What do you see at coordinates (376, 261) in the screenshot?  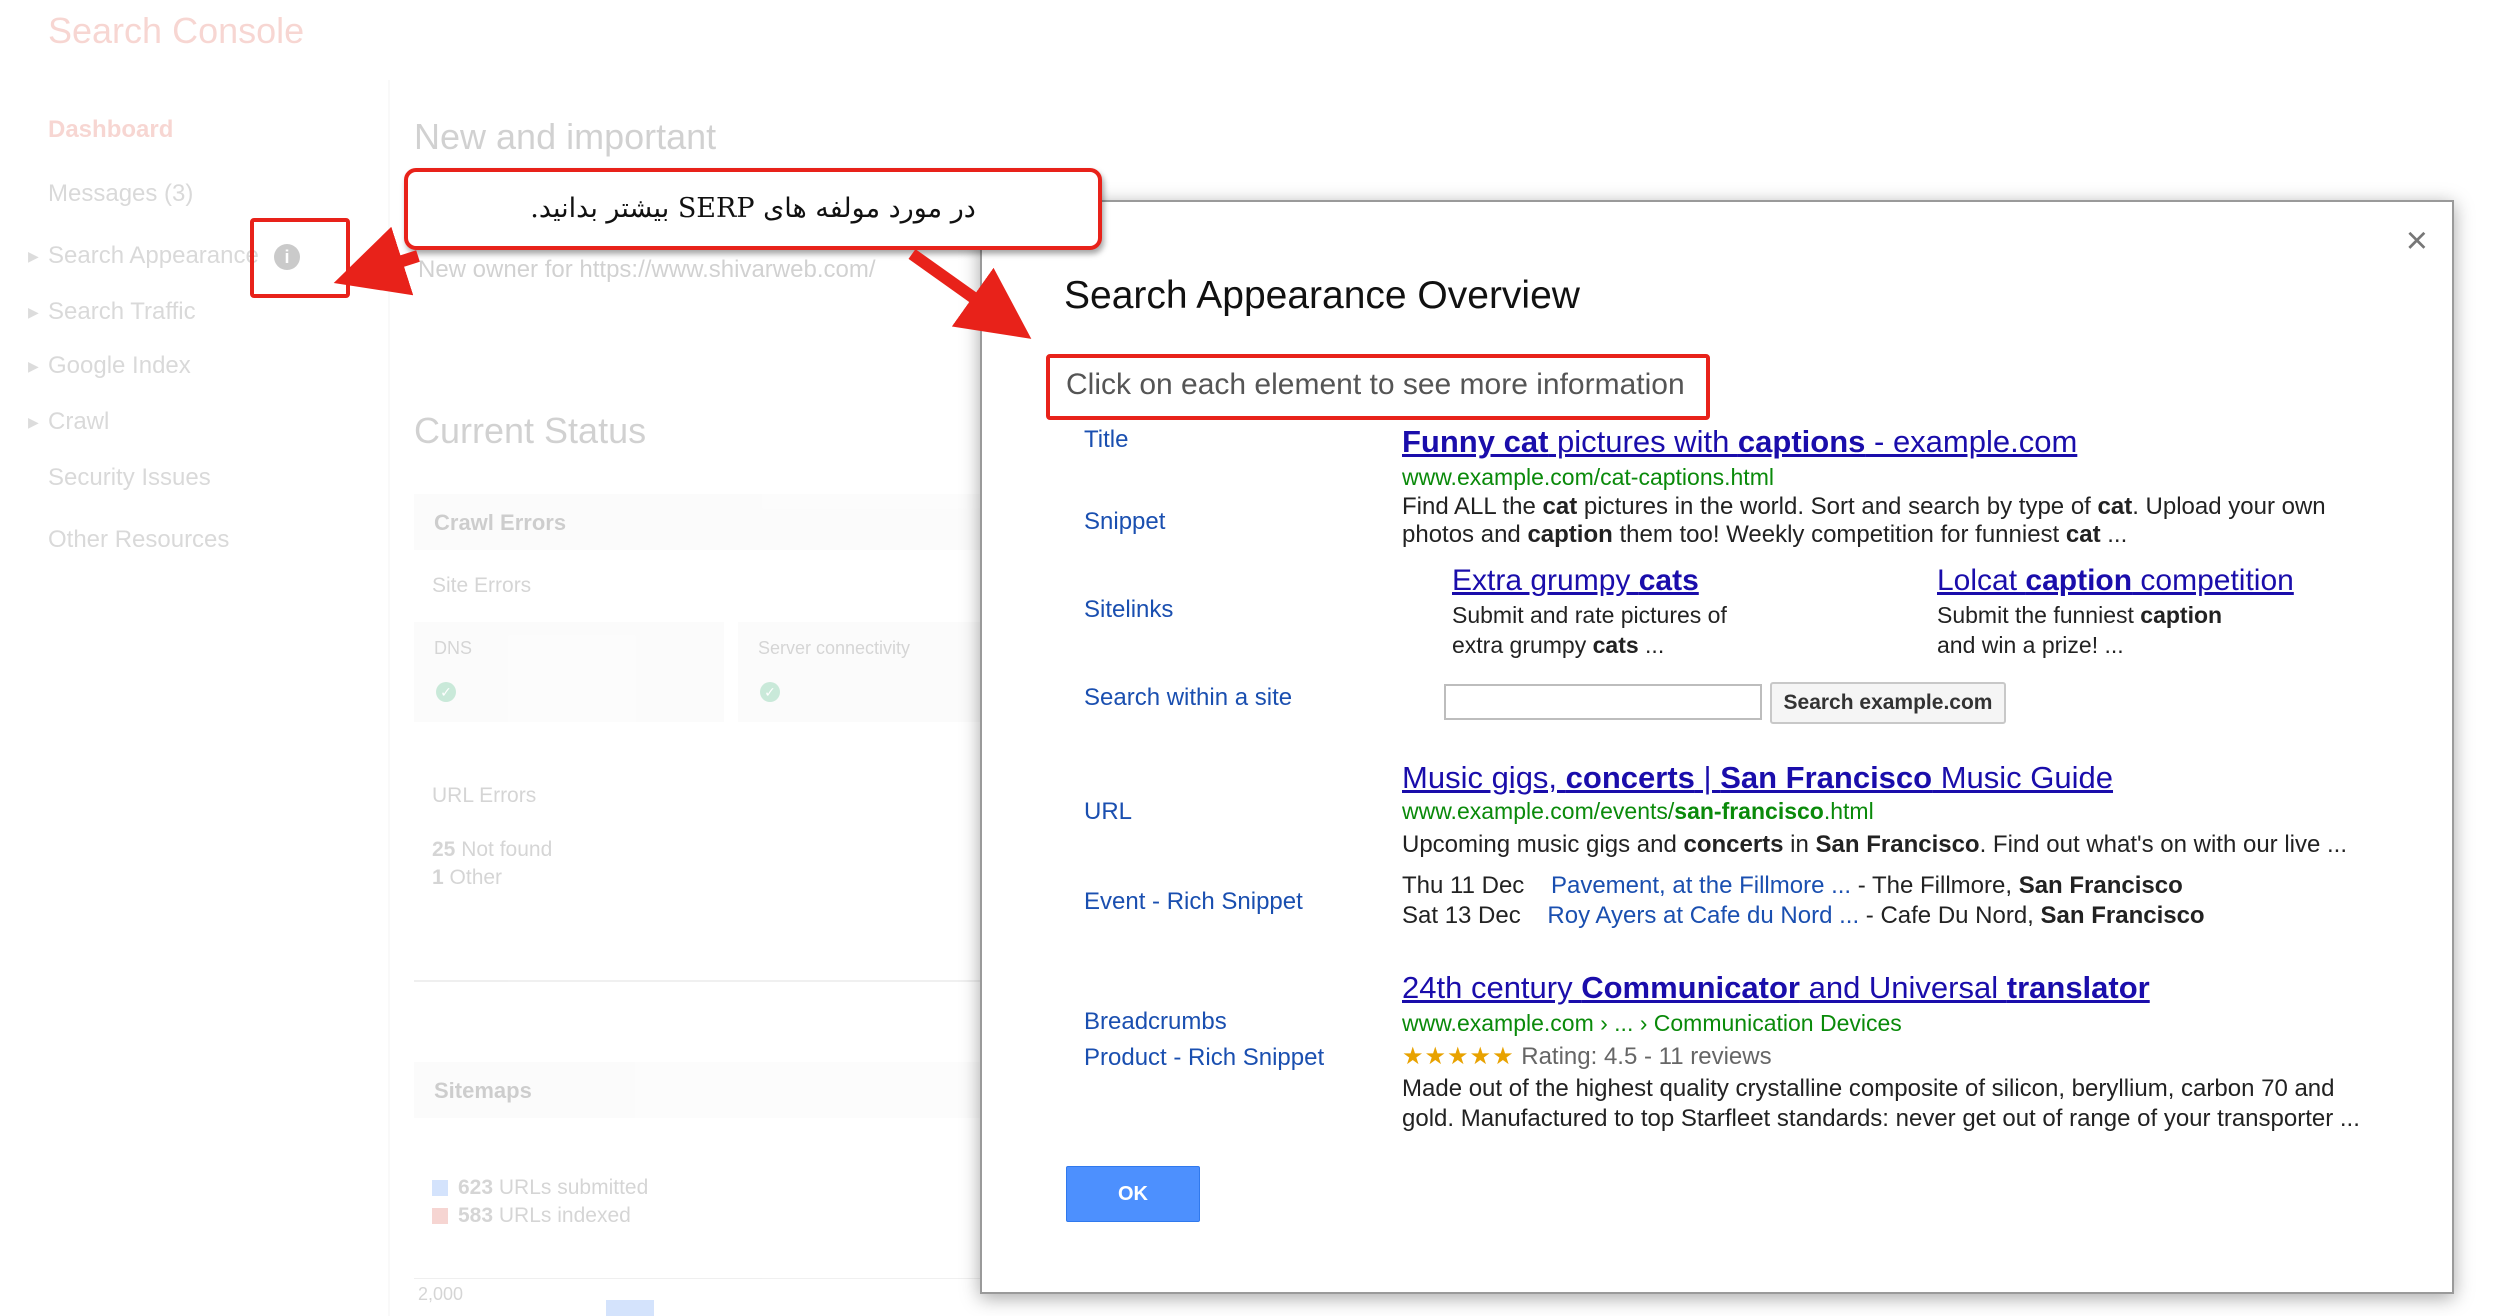 I see `arrow-to-info-icon` at bounding box center [376, 261].